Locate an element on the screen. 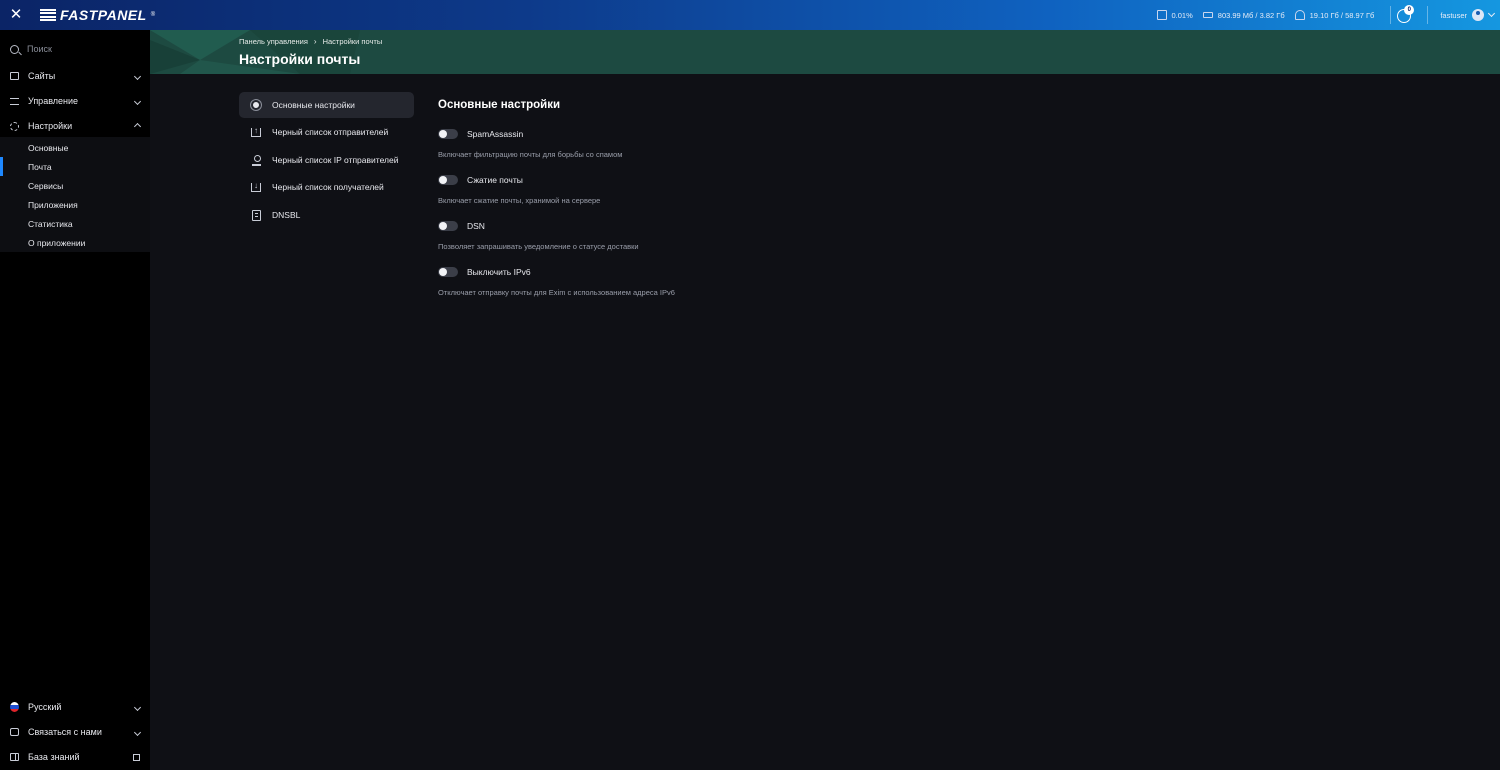 The height and width of the screenshot is (770, 1500). window-icon is located at coordinates (14, 76).